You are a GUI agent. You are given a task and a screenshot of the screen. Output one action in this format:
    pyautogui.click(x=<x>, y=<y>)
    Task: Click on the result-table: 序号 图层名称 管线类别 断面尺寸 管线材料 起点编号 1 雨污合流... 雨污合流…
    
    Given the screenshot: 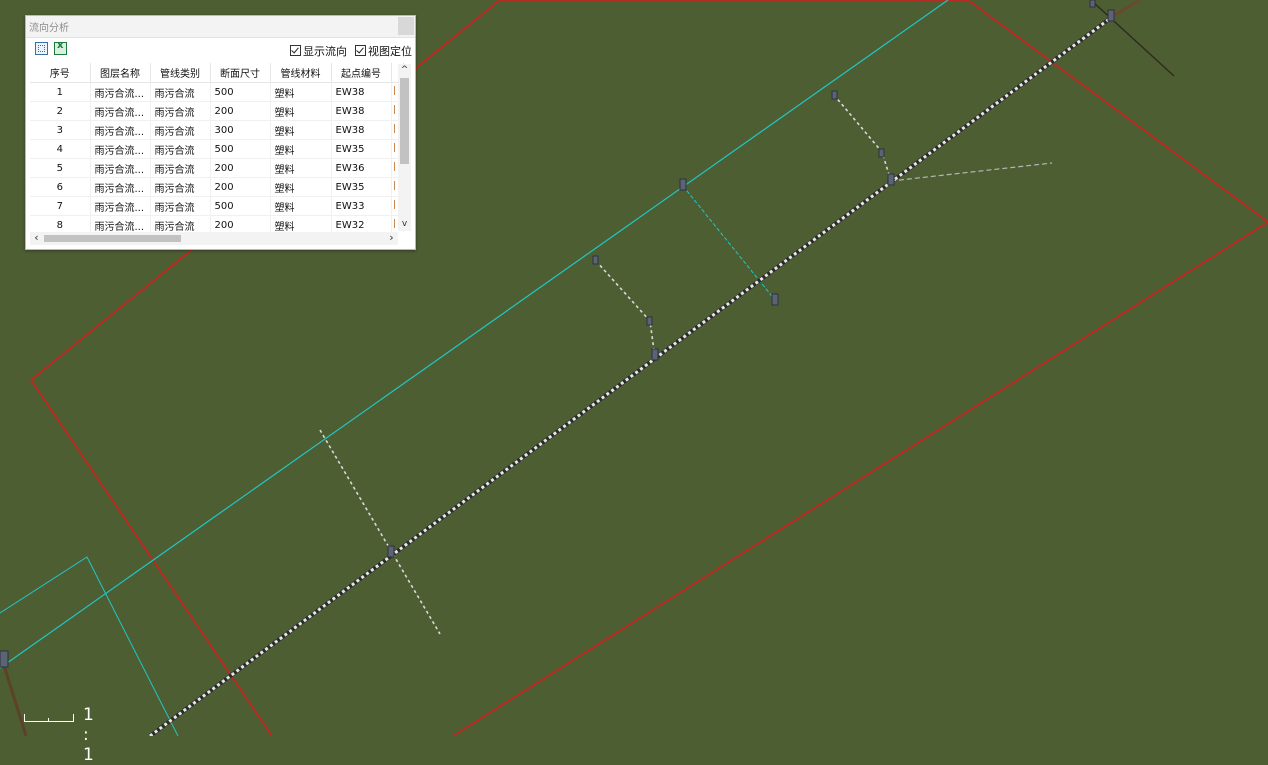 What is the action you would take?
    pyautogui.click(x=220, y=147)
    